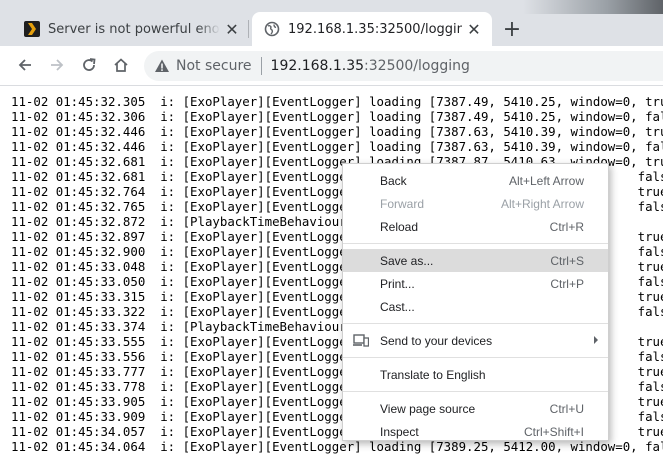 The width and height of the screenshot is (663, 457). I want to click on tab-title: Server is not powerful enough to, so click(134, 29).